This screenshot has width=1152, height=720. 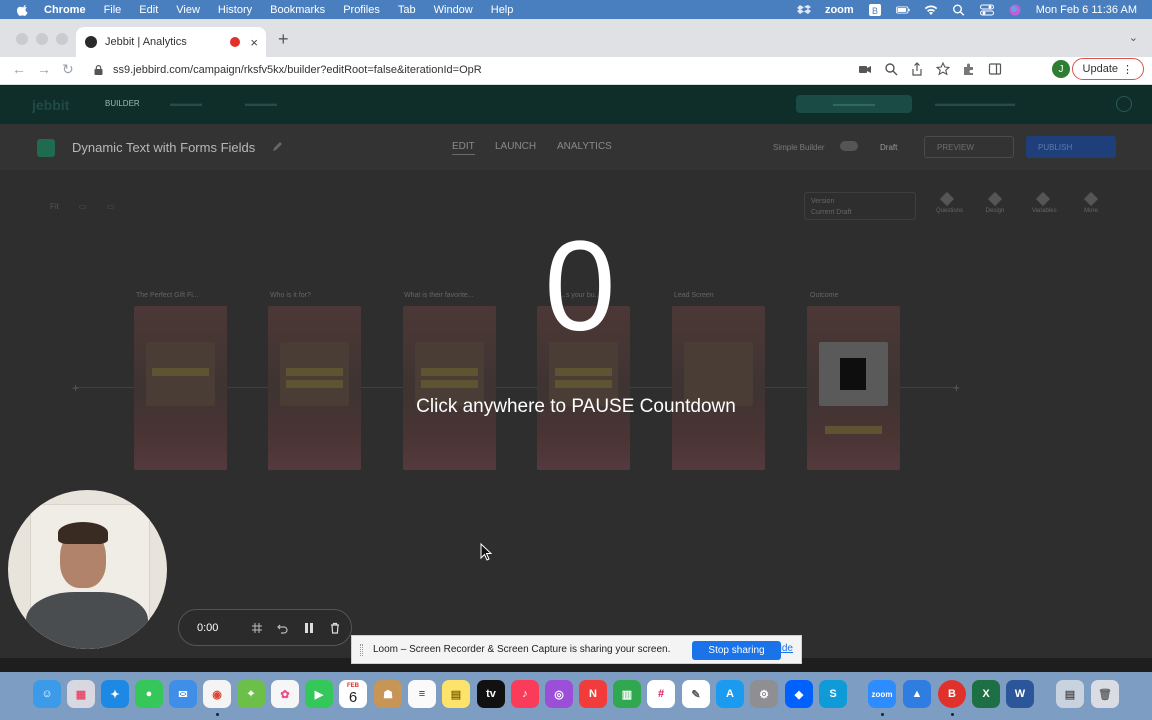 I want to click on system-preferences-icon: ⚙, so click(x=764, y=694).